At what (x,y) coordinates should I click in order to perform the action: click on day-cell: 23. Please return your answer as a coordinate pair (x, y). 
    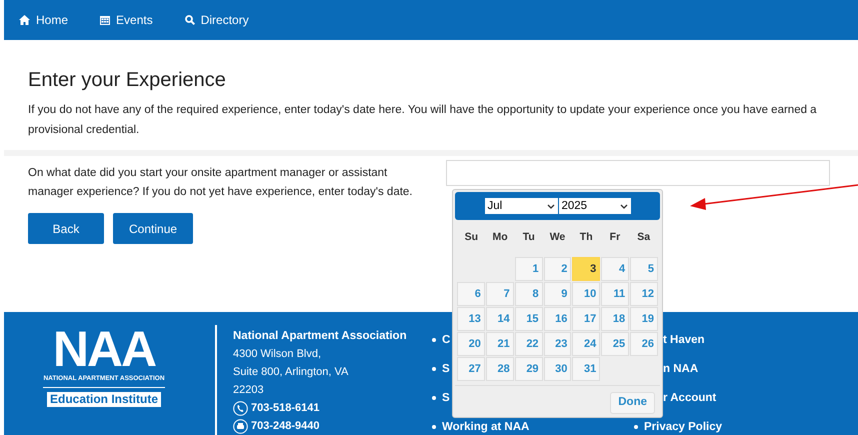
    Looking at the image, I should click on (558, 344).